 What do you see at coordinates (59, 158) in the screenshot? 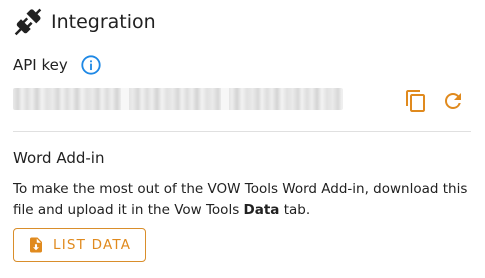
I see `word-addin-title: Word Add-in` at bounding box center [59, 158].